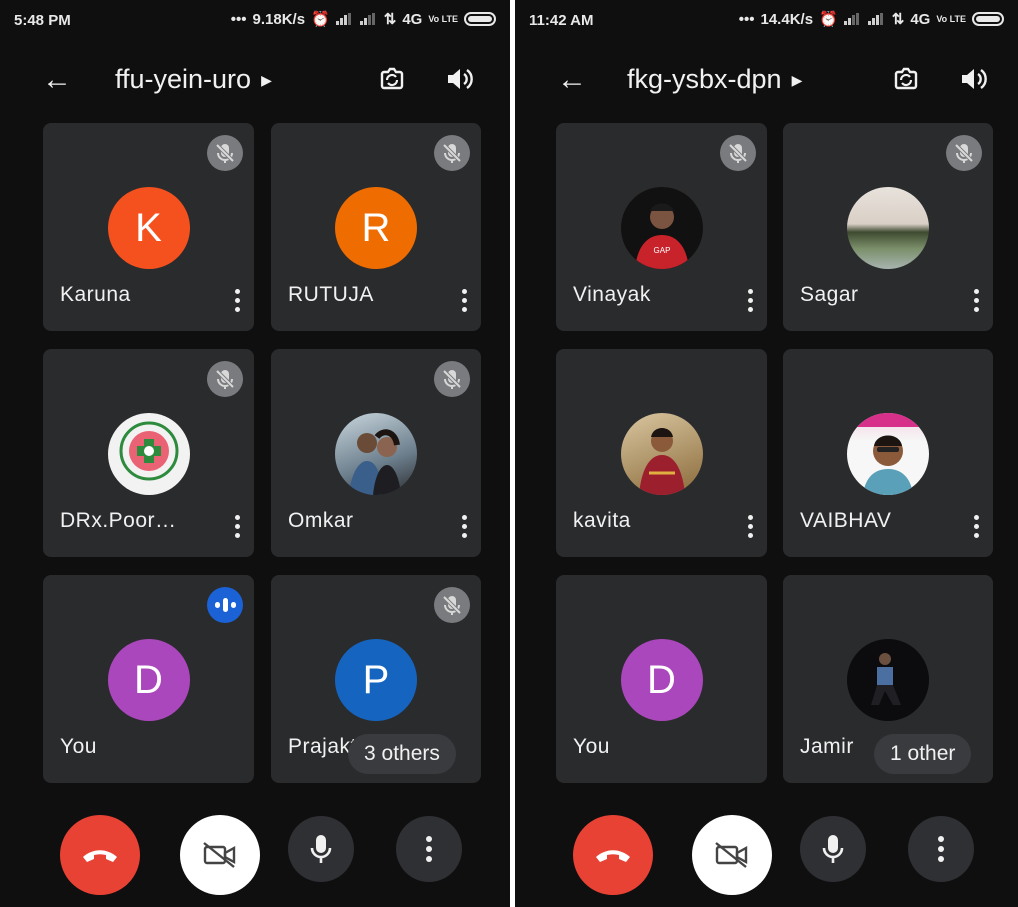 Image resolution: width=1018 pixels, height=907 pixels. What do you see at coordinates (612, 294) in the screenshot?
I see `participant-name: Vinayak` at bounding box center [612, 294].